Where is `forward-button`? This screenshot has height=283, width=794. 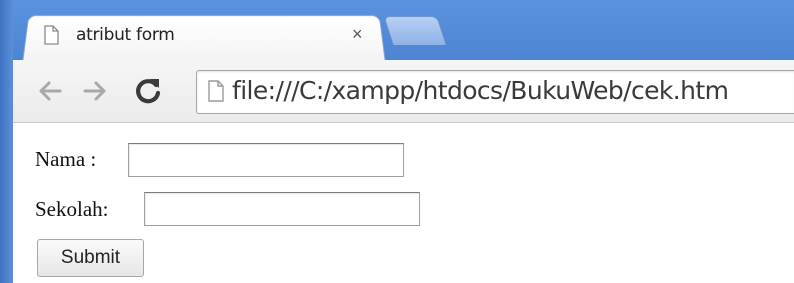
forward-button is located at coordinates (95, 91).